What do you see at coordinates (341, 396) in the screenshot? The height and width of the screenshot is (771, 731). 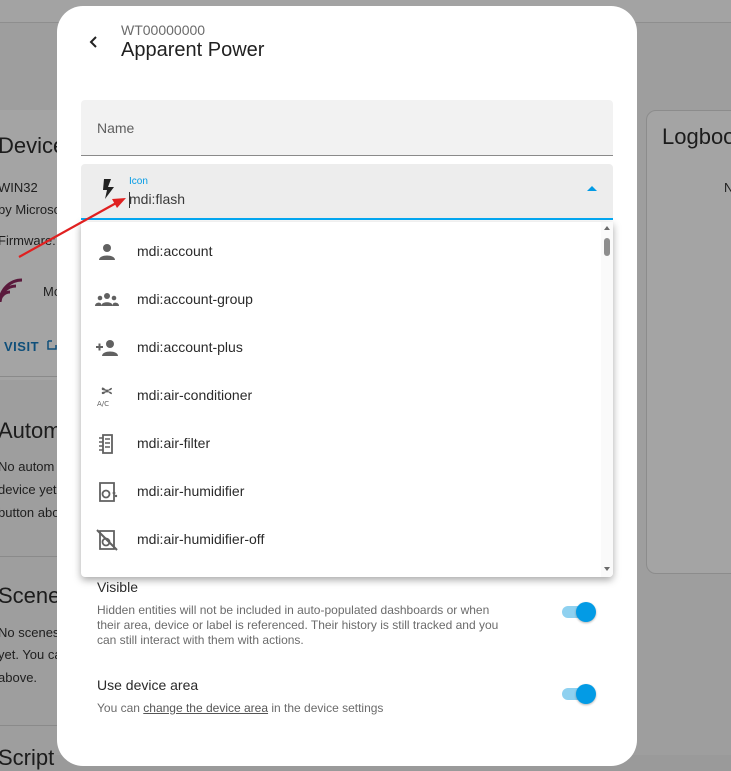 I see `list-item: A/C mdi:air-conditioner` at bounding box center [341, 396].